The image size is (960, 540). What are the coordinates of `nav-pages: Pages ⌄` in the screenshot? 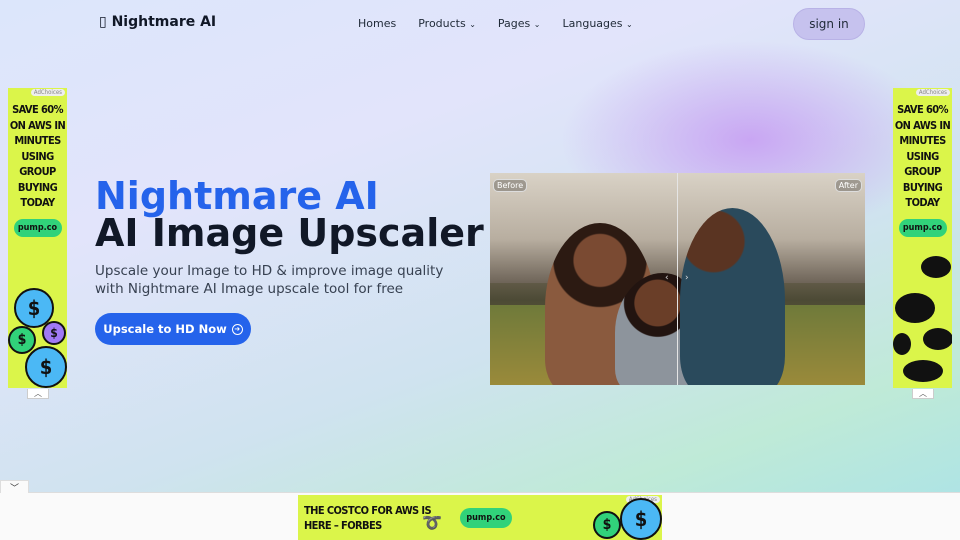 It's located at (519, 23).